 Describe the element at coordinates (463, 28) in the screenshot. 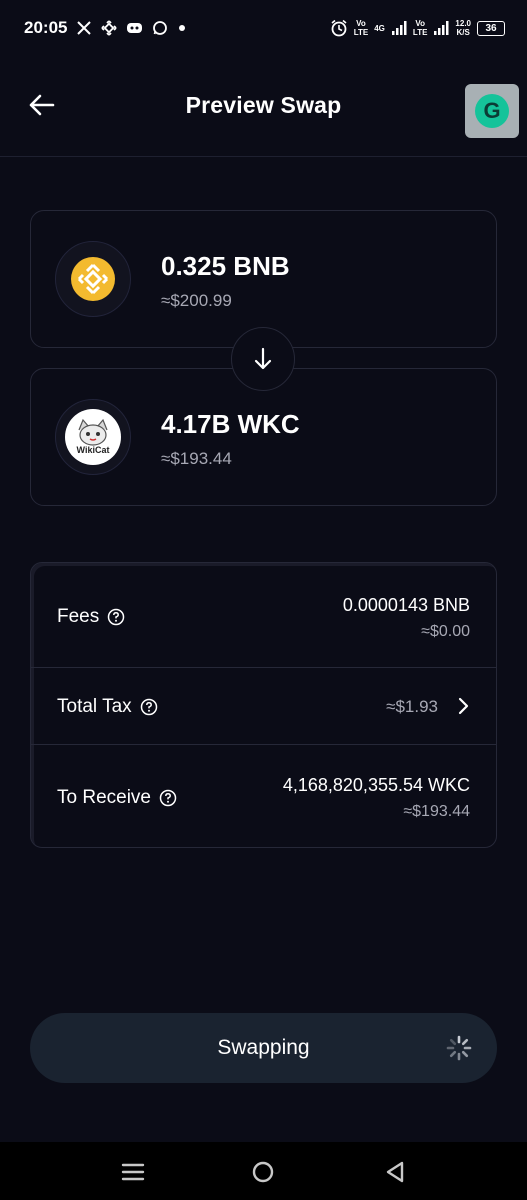

I see `network-speed: 12.0 K/S` at that location.